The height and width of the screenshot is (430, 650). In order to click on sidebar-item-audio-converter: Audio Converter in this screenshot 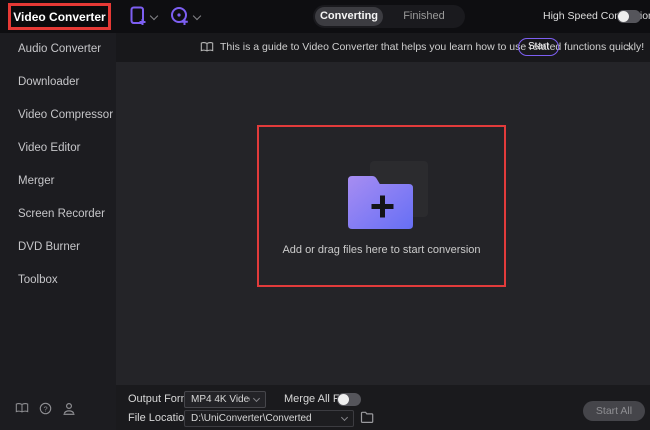, I will do `click(58, 49)`.